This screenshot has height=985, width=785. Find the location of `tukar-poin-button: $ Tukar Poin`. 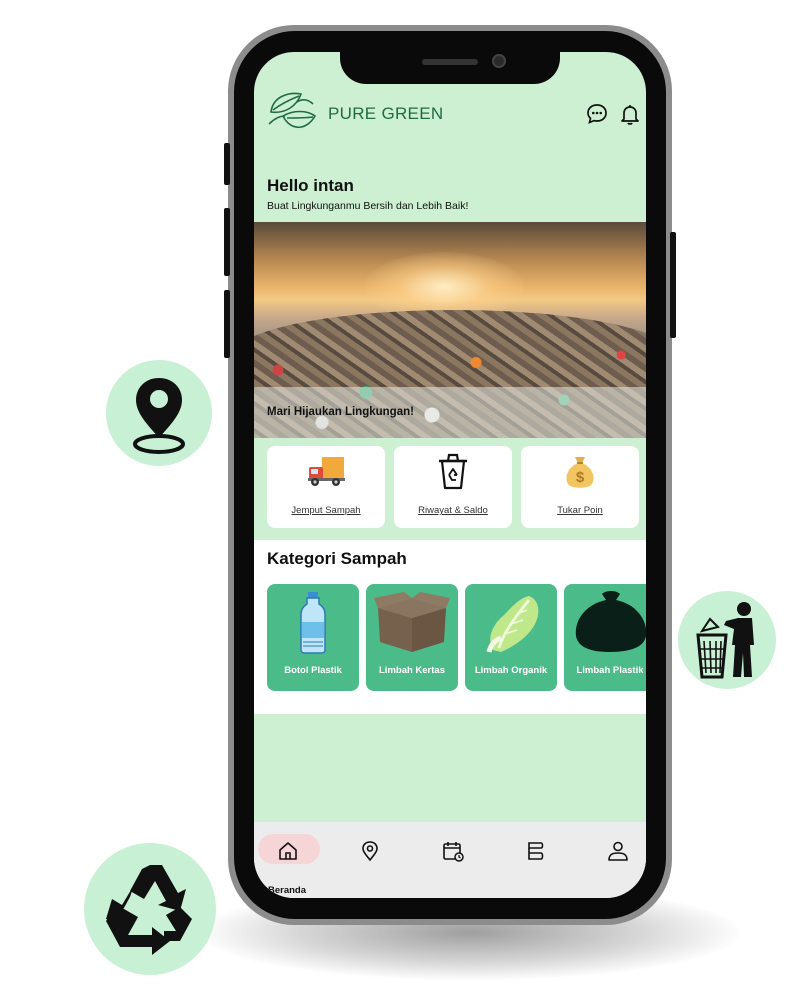

tukar-poin-button: $ Tukar Poin is located at coordinates (580, 487).